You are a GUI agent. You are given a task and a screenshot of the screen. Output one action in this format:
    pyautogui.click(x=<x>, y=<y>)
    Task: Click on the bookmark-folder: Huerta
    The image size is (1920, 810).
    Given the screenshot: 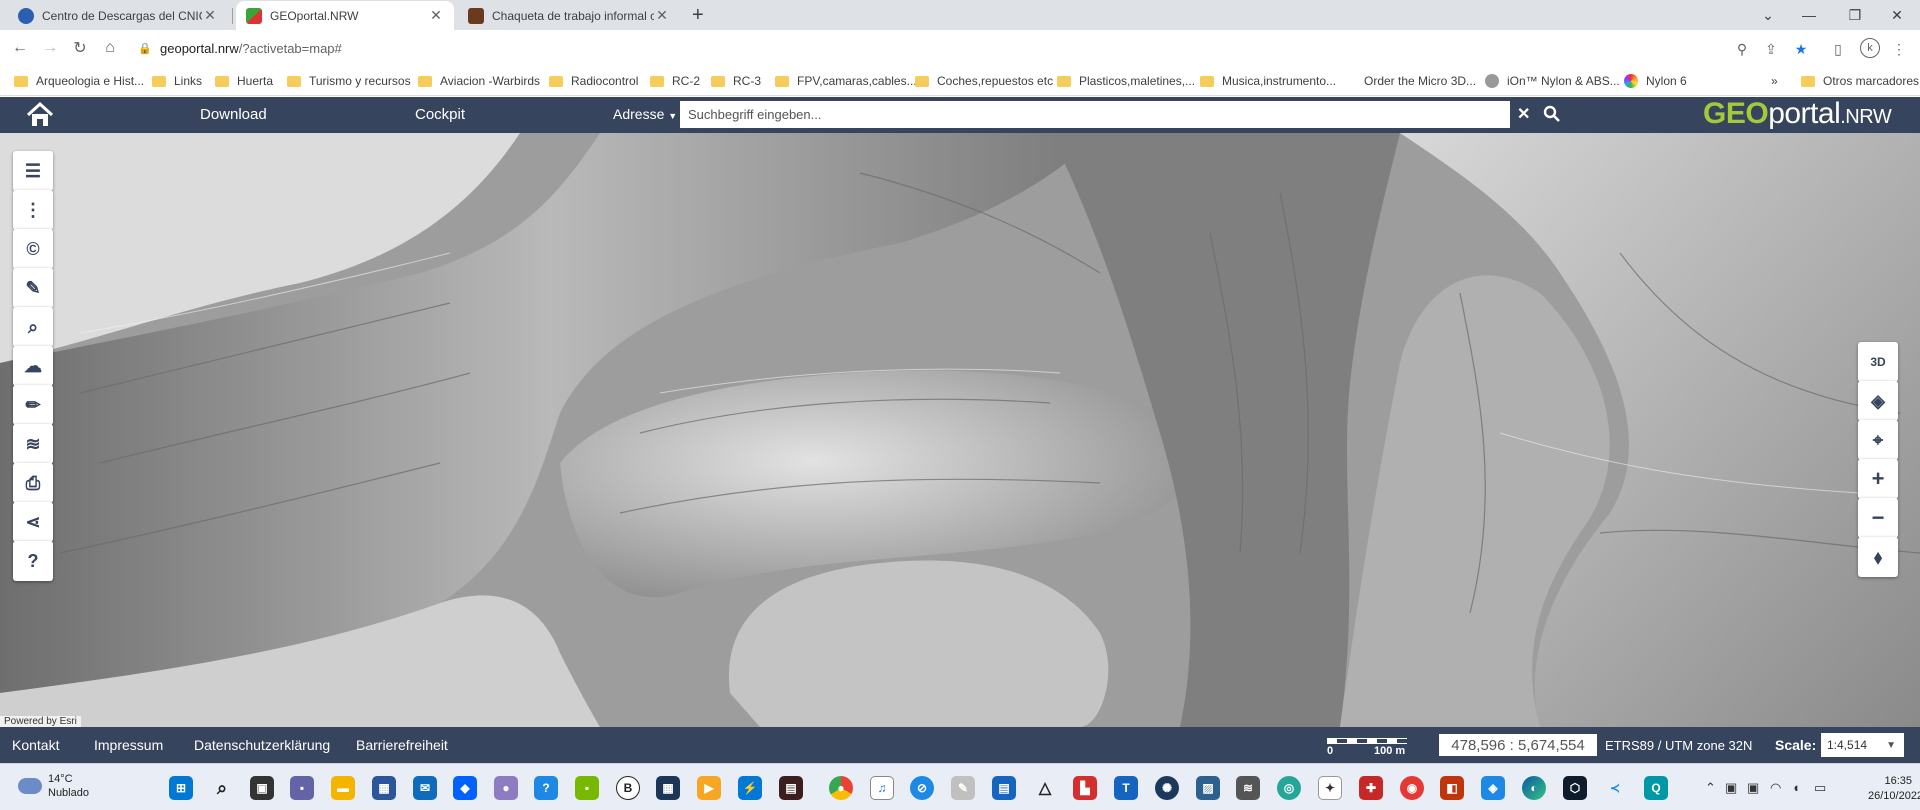 What is the action you would take?
    pyautogui.click(x=244, y=81)
    